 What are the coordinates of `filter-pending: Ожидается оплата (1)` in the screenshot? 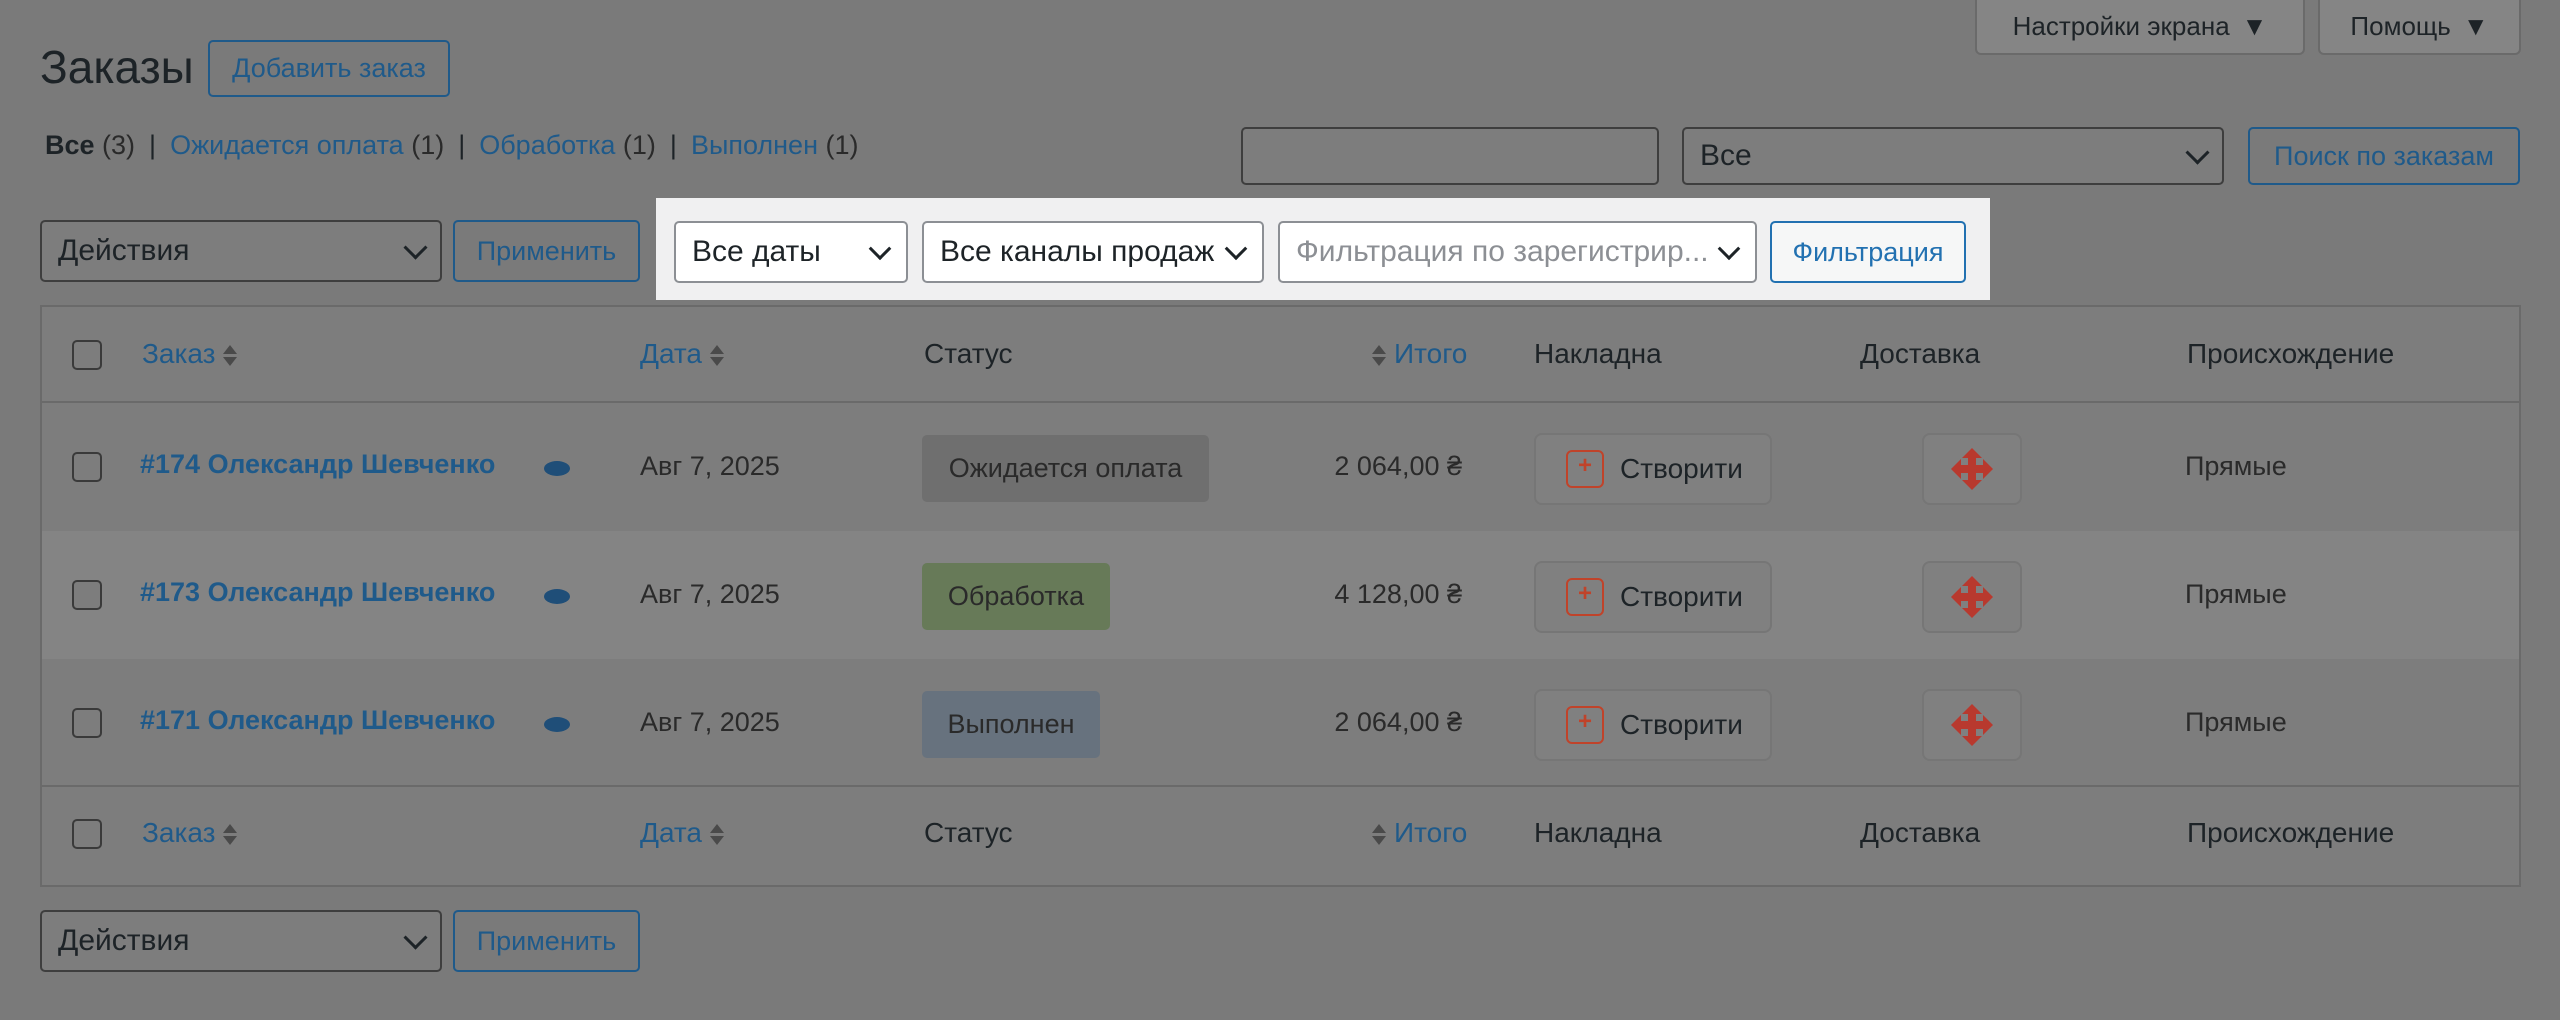 It's located at (307, 145).